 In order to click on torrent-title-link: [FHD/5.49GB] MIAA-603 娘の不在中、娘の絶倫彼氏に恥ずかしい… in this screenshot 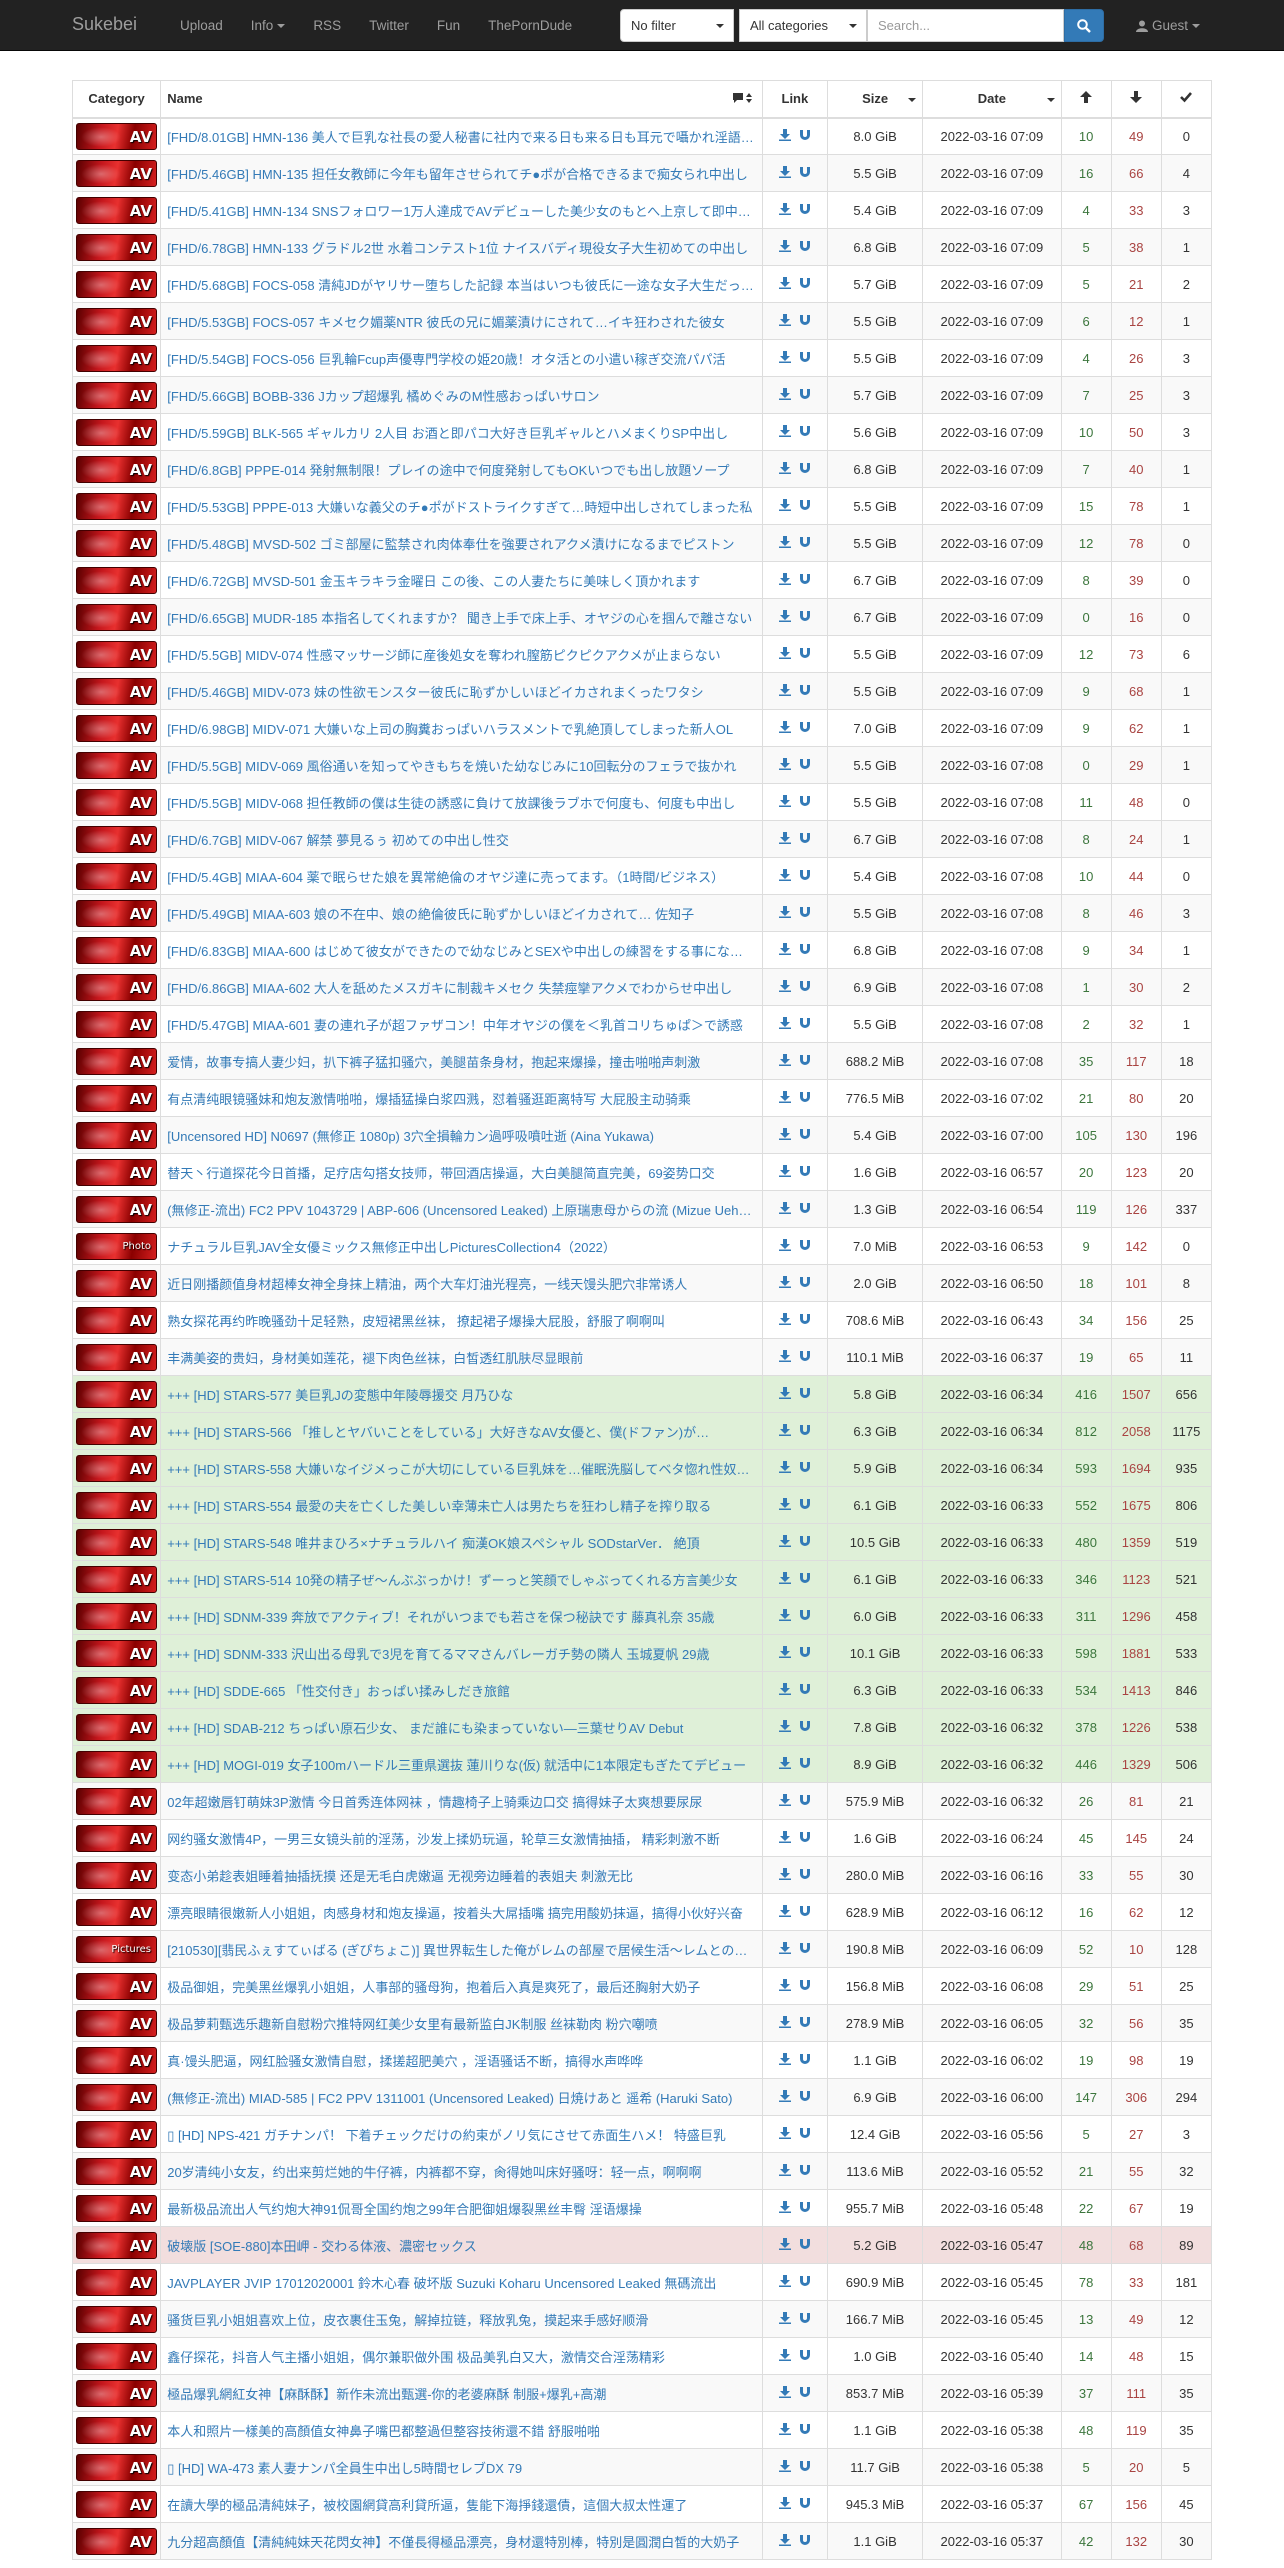, I will do `click(461, 913)`.